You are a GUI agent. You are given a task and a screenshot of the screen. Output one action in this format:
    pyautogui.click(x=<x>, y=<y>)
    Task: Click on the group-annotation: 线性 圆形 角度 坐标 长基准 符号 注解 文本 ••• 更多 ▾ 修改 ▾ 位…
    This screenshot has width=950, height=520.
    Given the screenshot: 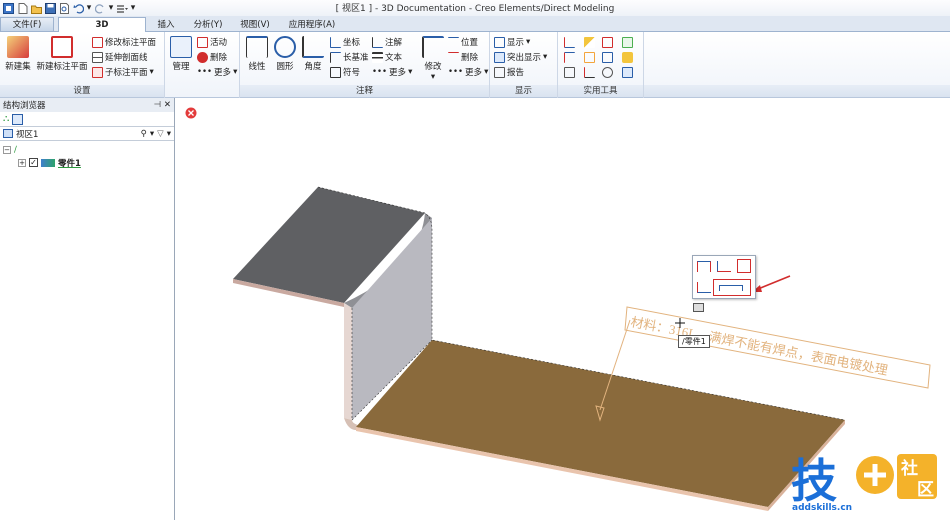 What is the action you would take?
    pyautogui.click(x=365, y=65)
    